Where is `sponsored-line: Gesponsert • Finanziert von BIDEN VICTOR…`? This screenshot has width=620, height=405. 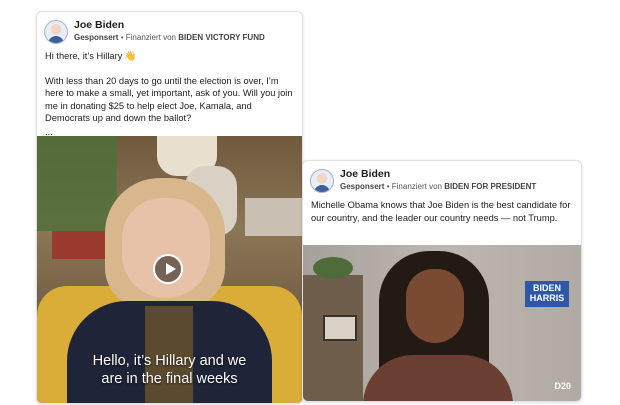 sponsored-line: Gesponsert • Finanziert von BIDEN VICTOR… is located at coordinates (169, 37).